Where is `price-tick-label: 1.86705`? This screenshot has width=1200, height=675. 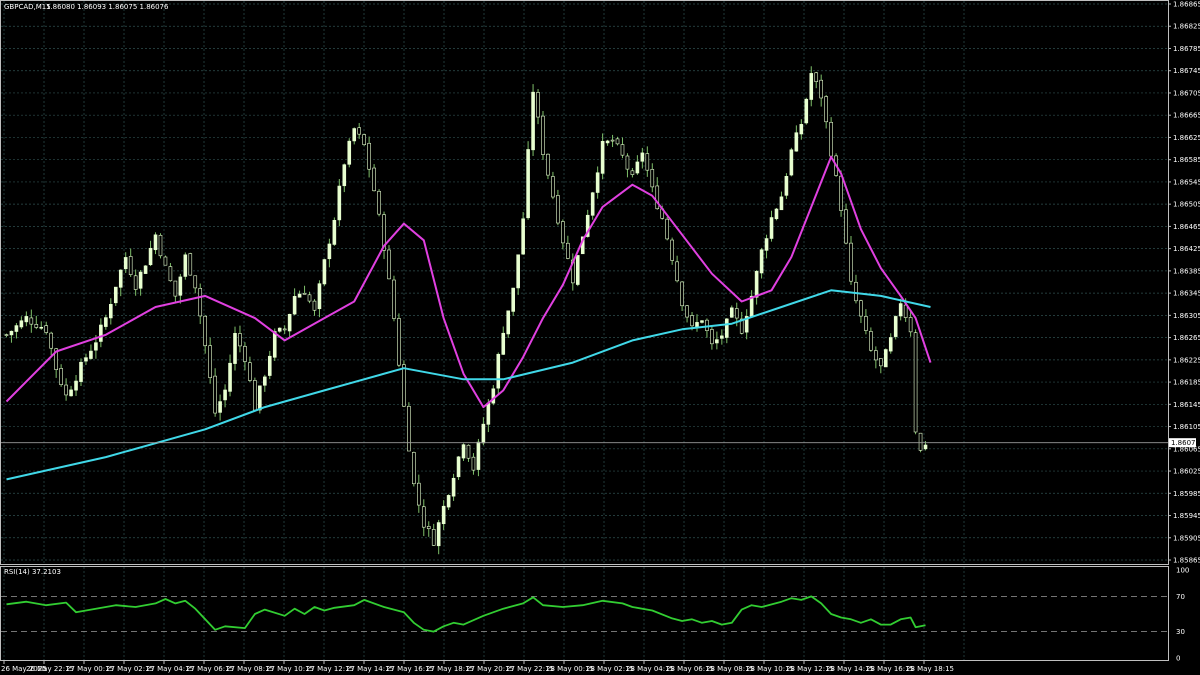
price-tick-label: 1.86705 is located at coordinates (1186, 93).